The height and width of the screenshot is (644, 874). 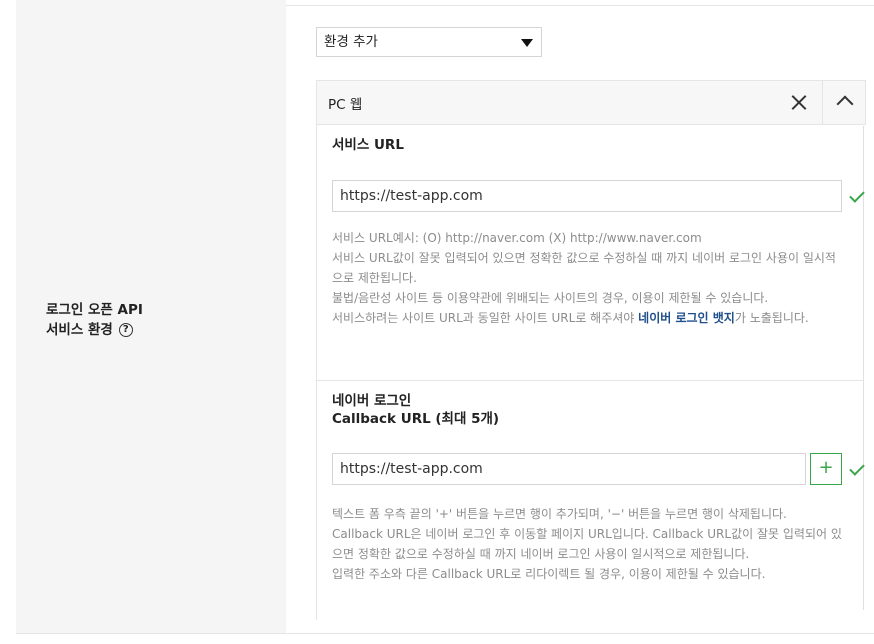 What do you see at coordinates (415, 410) in the screenshot?
I see `callback-url-label: 네이버 로그인 Callback URL (최대 5개)` at bounding box center [415, 410].